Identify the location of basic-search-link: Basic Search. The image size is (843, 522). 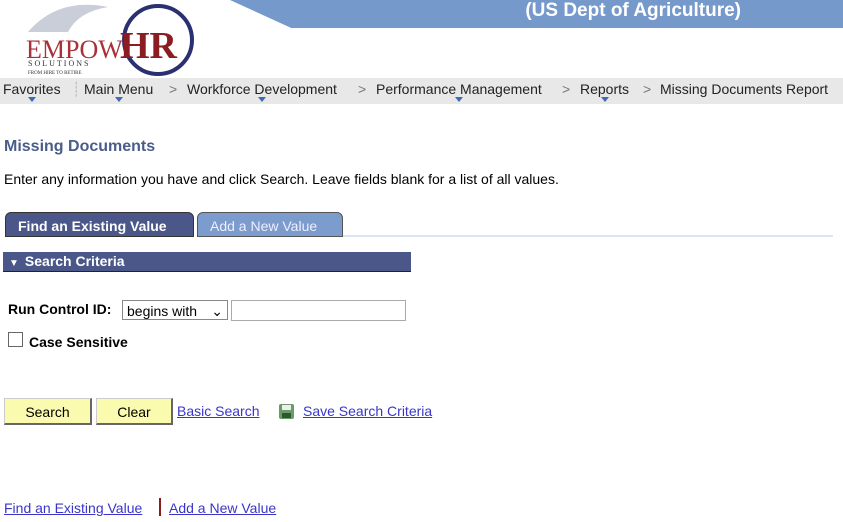
(218, 411).